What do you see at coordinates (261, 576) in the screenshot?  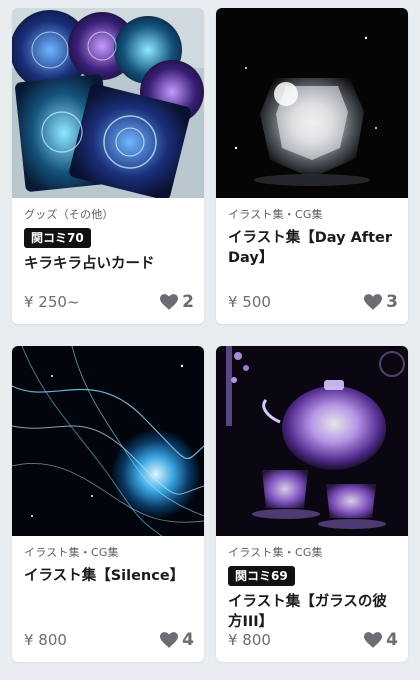 I see `event-badge: 関コミ69` at bounding box center [261, 576].